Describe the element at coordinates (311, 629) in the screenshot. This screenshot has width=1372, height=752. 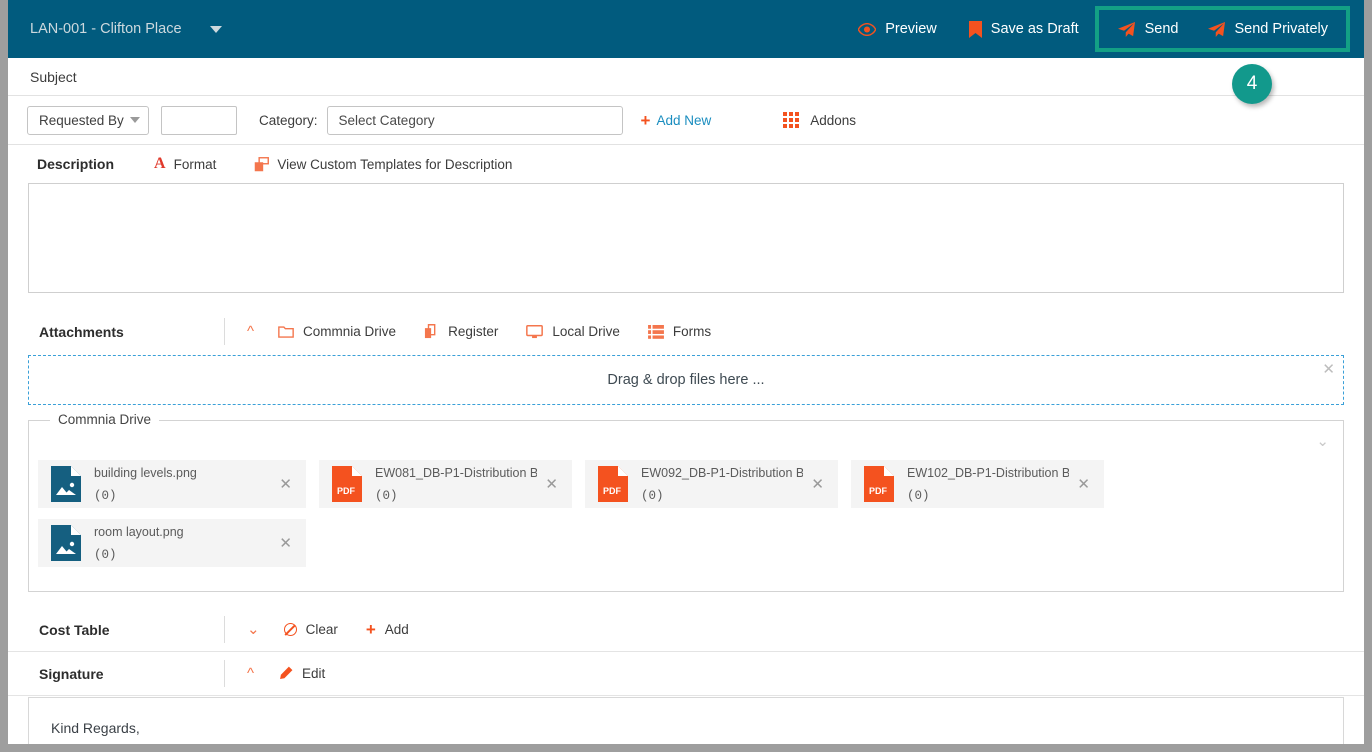
I see `clear-cost-table-button: Clear` at that location.